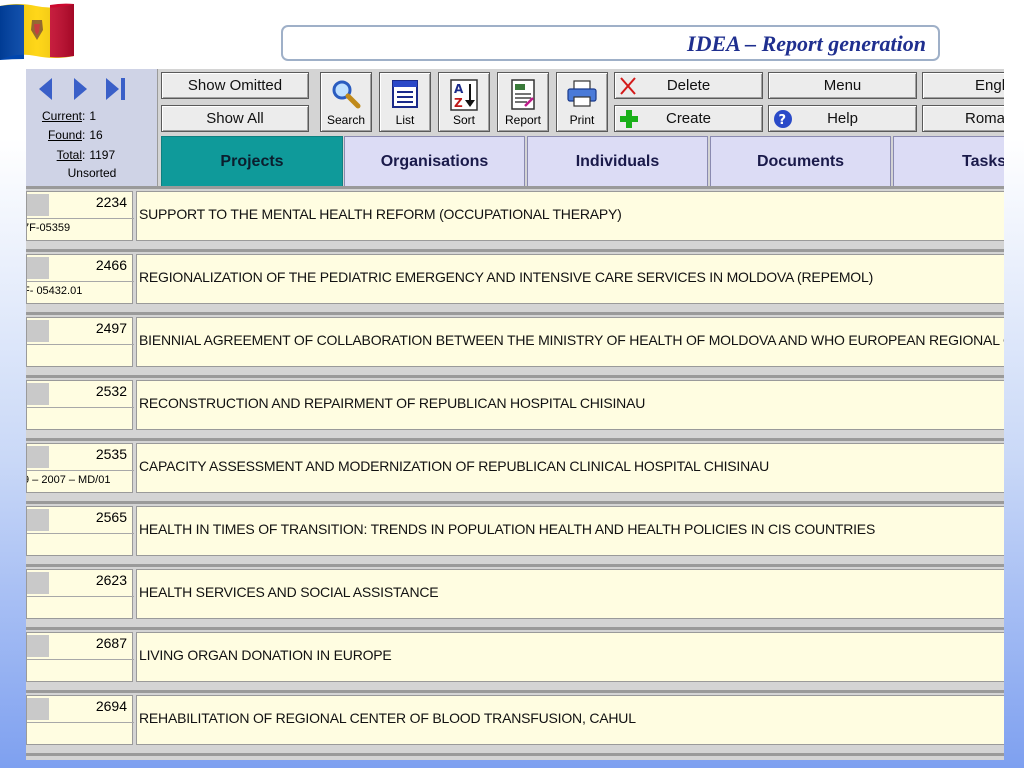 The image size is (1024, 768). Describe the element at coordinates (515, 756) in the screenshot. I see `table-row-partial` at that location.